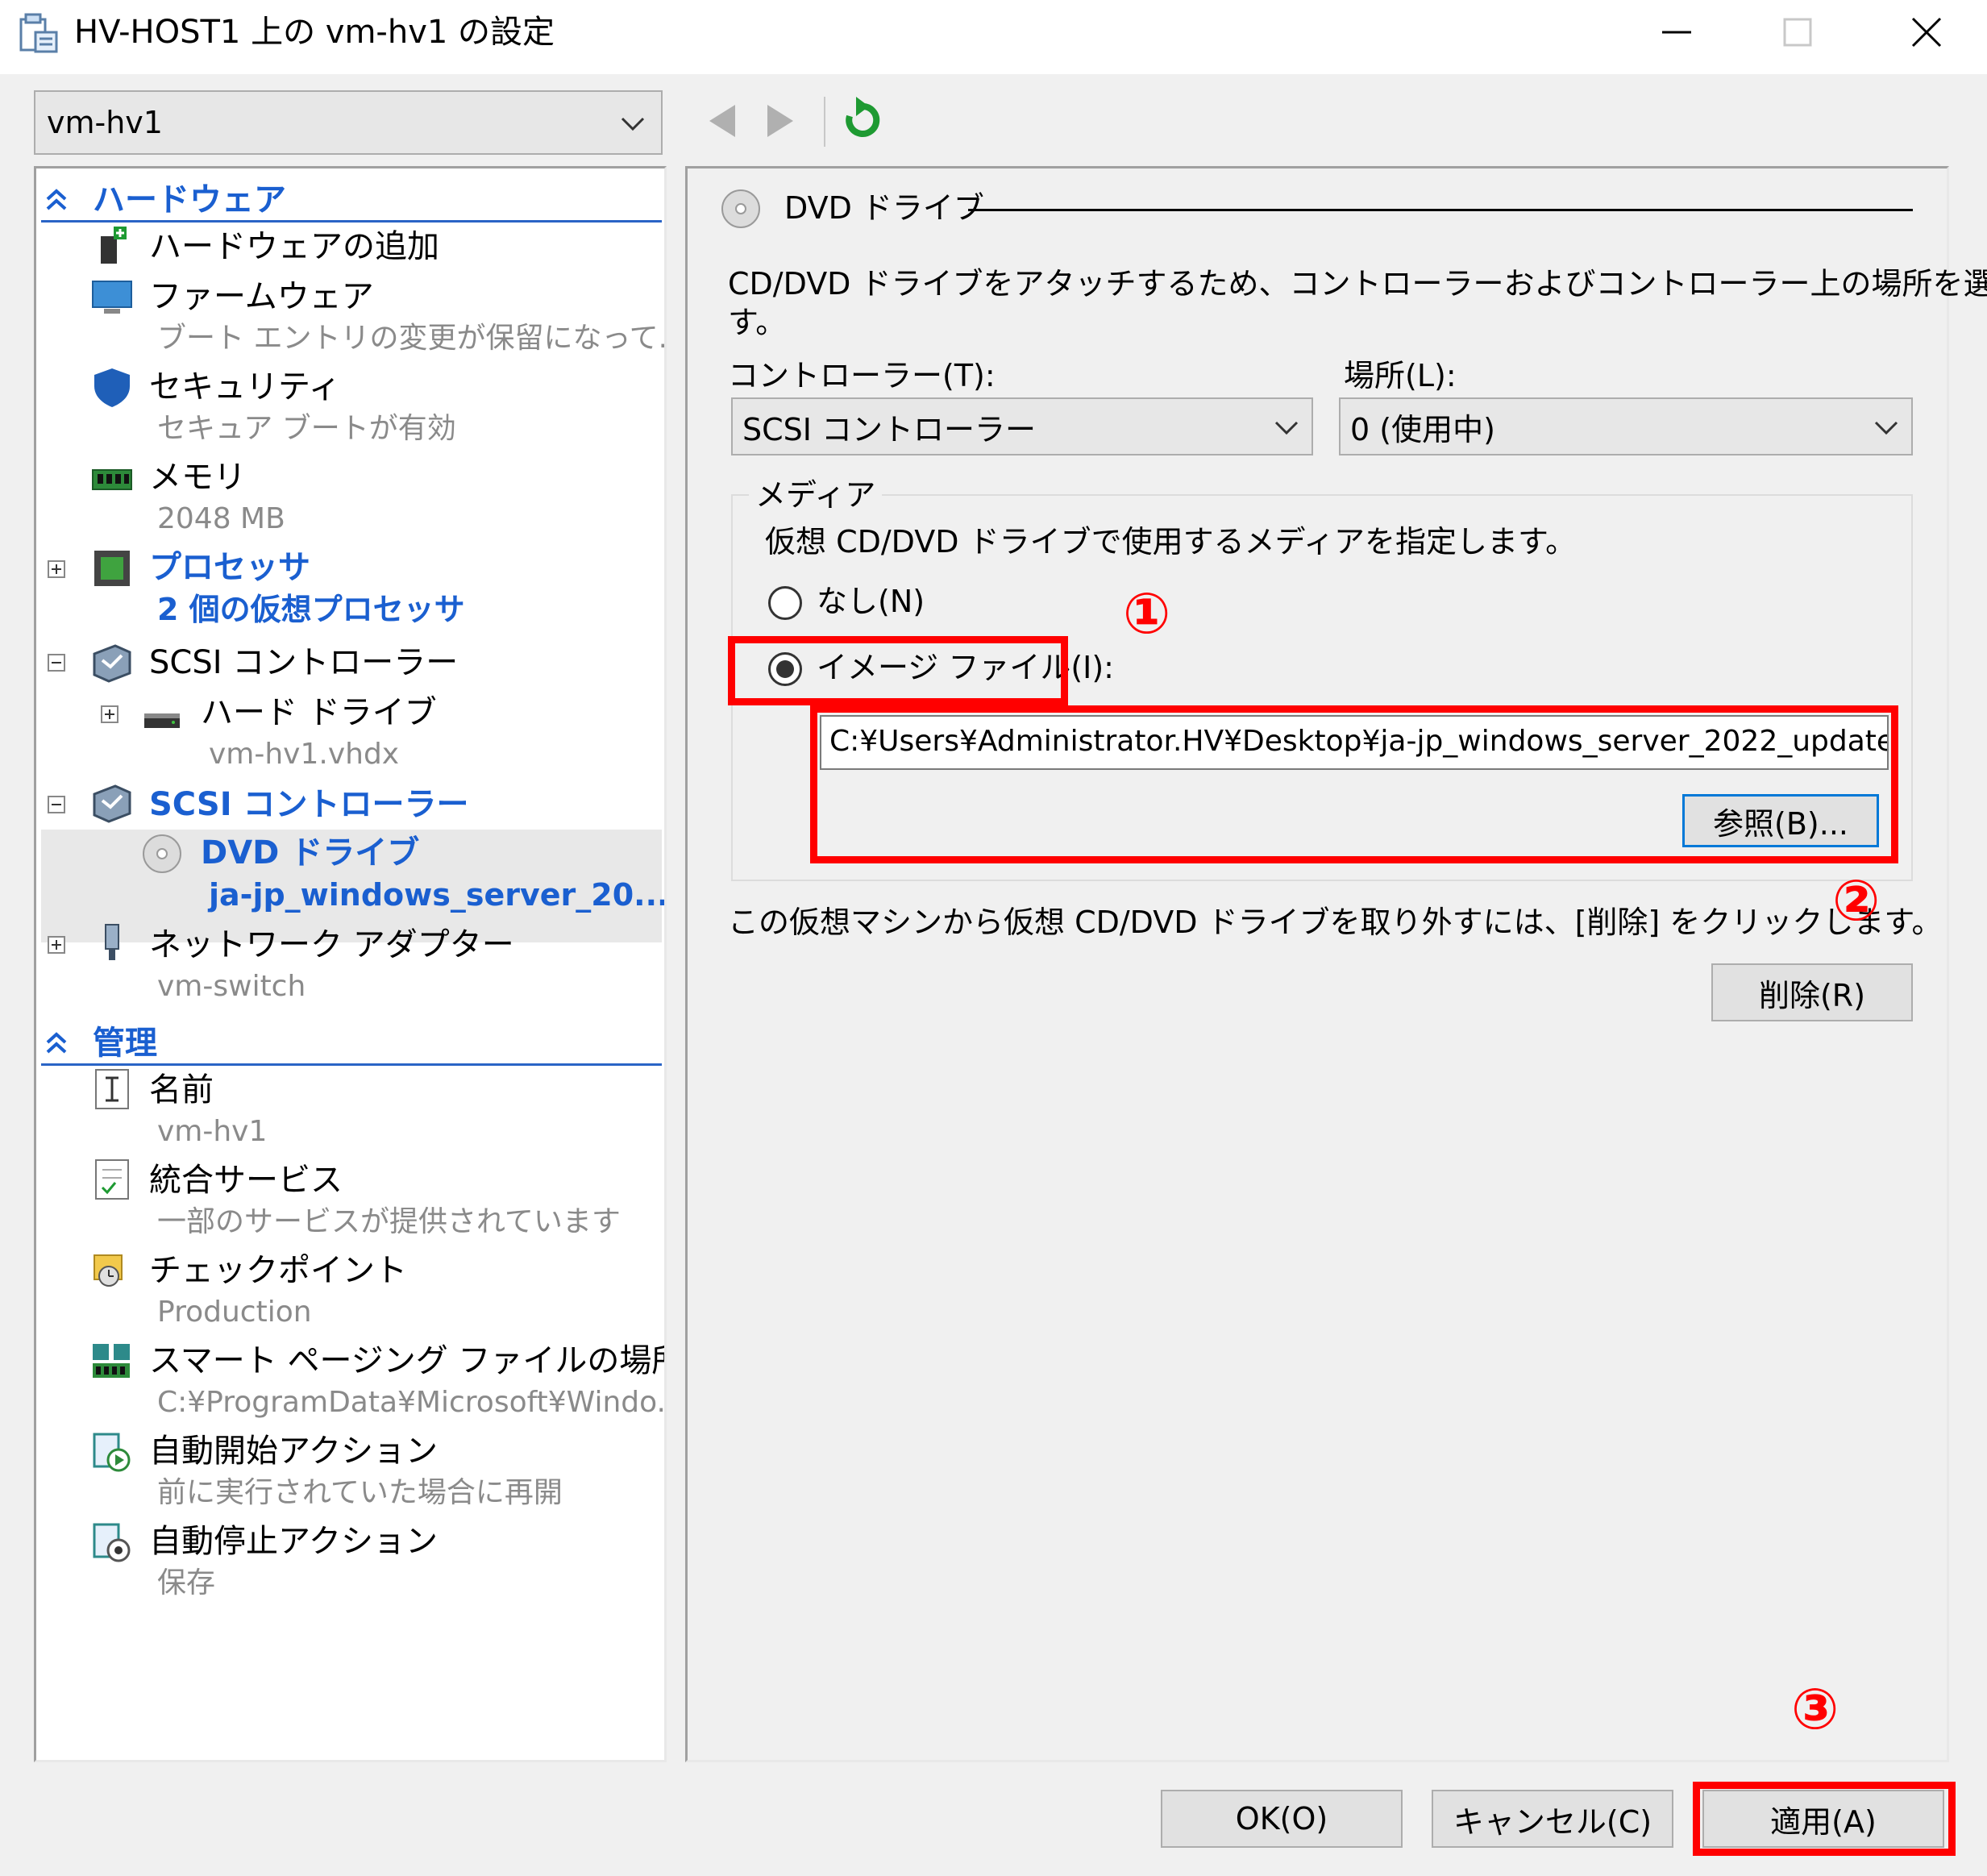 The width and height of the screenshot is (1987, 1876). What do you see at coordinates (1812, 992) in the screenshot?
I see `remove-button: 削除(R)` at bounding box center [1812, 992].